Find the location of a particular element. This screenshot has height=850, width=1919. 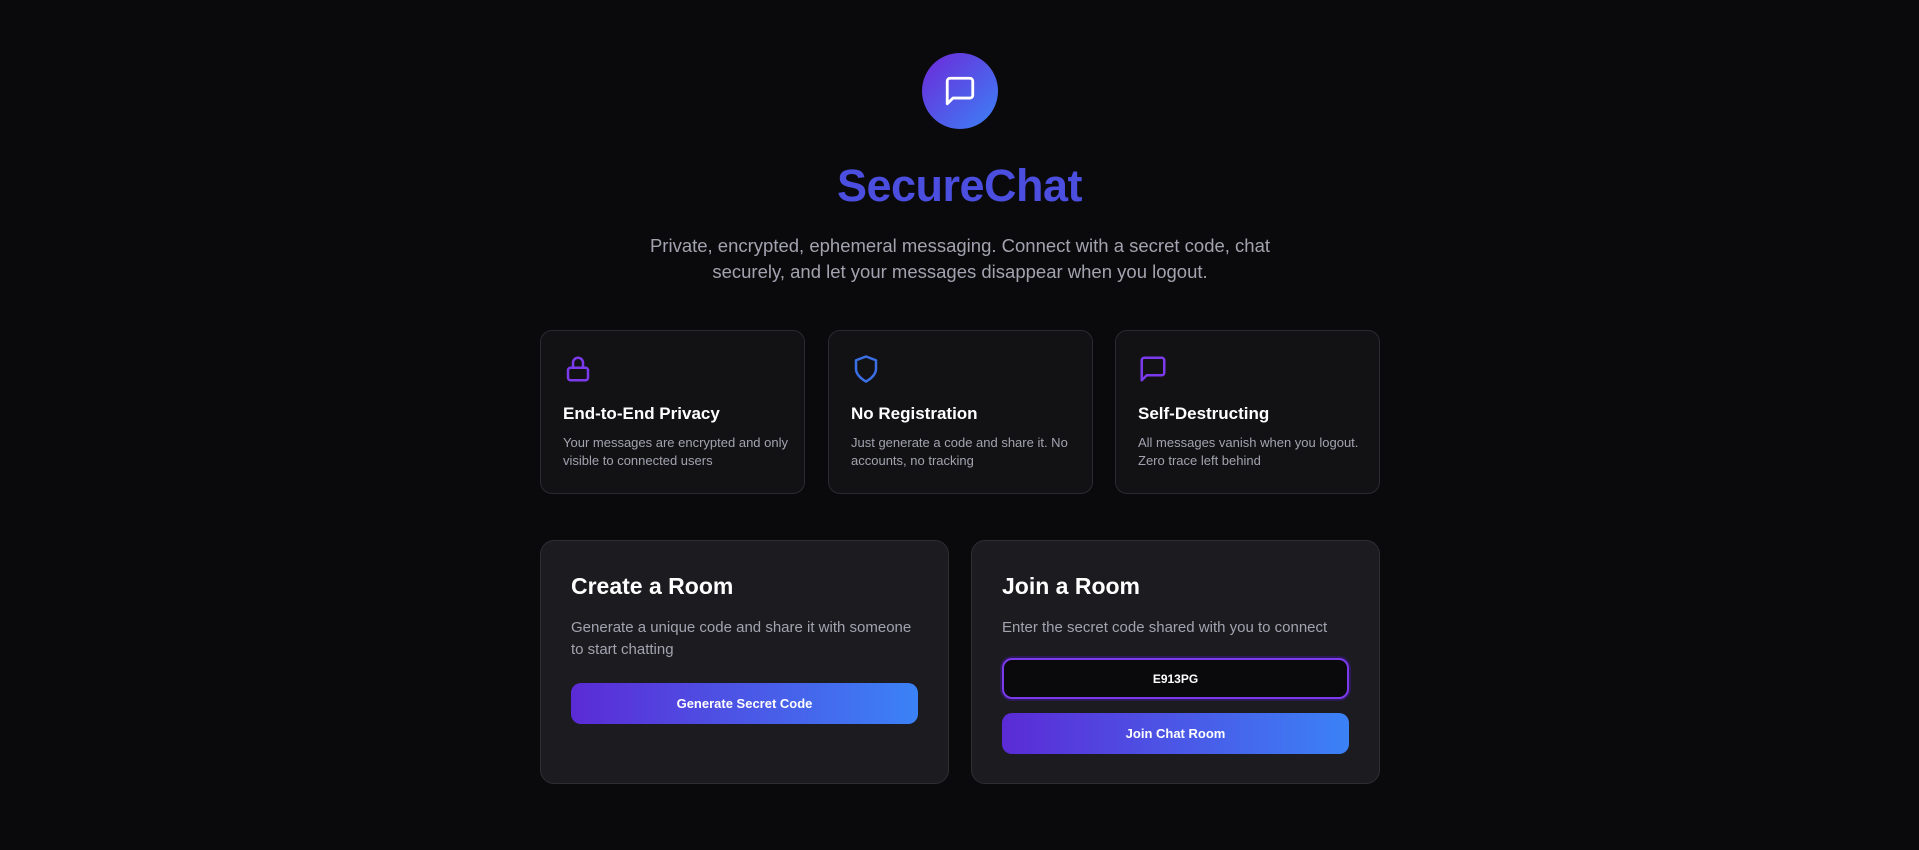

create-room-title: Create a Room is located at coordinates (652, 586).